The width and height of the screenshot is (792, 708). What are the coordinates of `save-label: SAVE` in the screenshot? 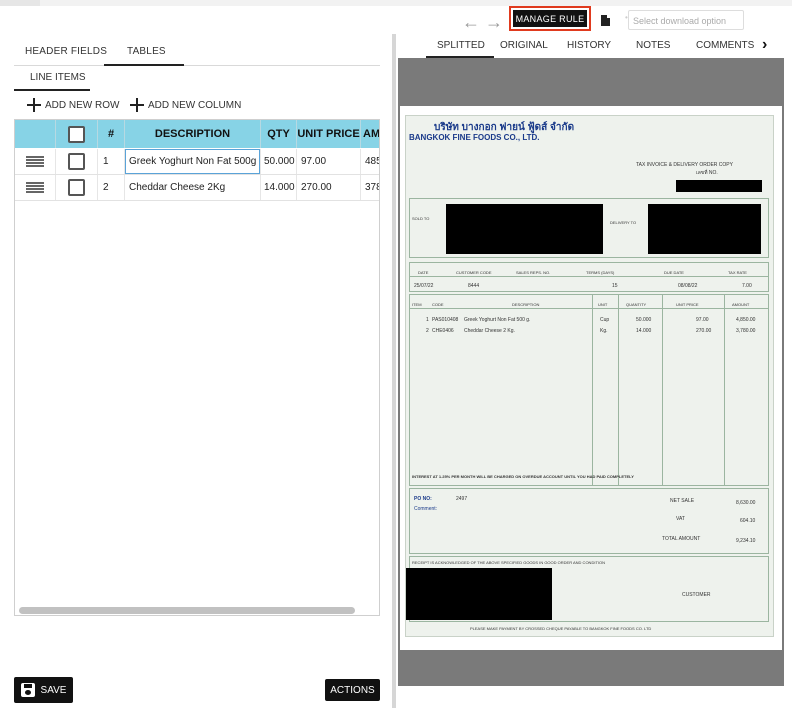 It's located at (53, 690).